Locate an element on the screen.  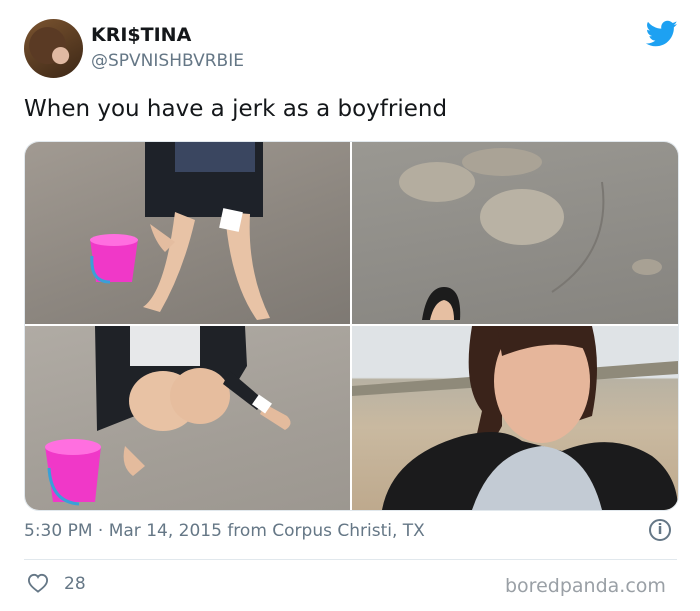
watermark: boredpanda.com is located at coordinates (585, 586).